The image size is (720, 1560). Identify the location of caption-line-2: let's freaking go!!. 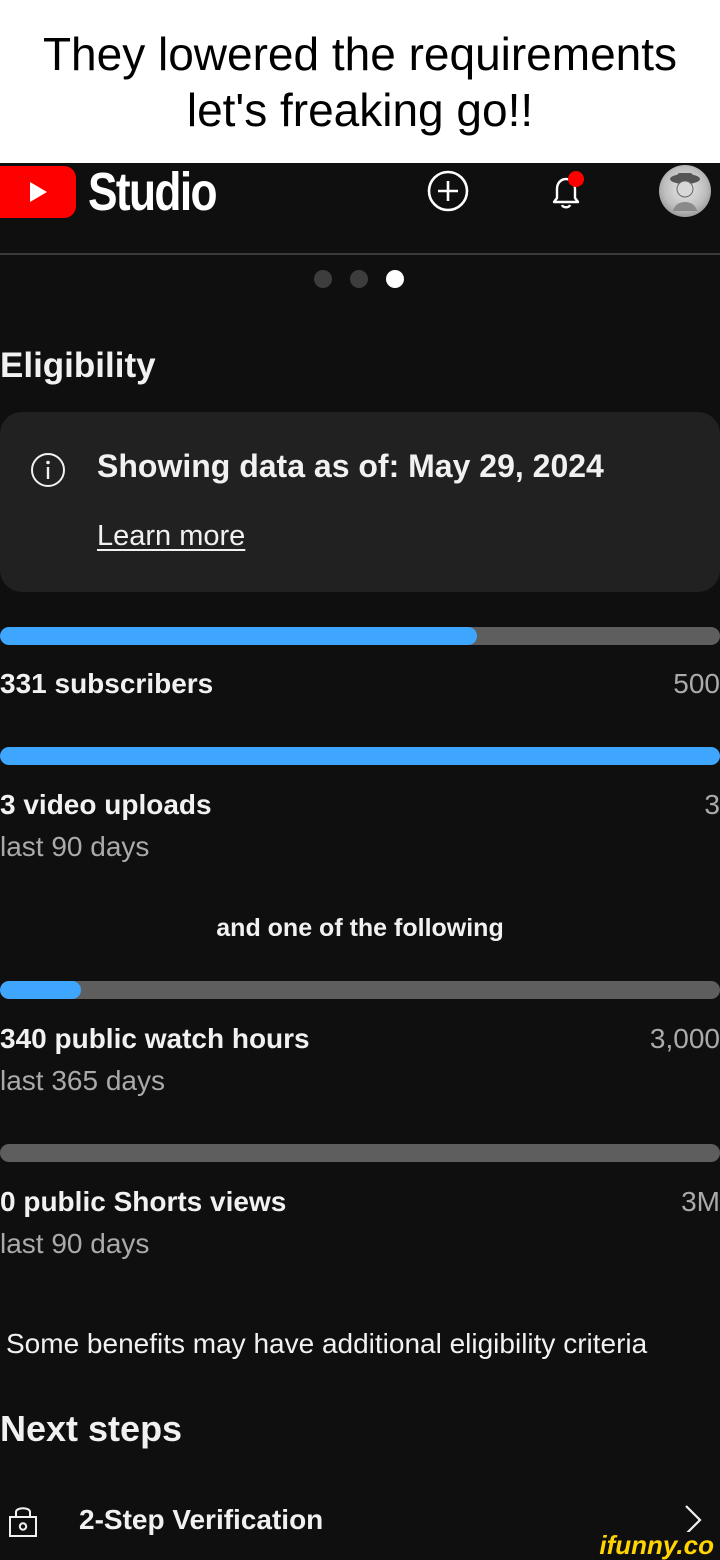
(360, 109).